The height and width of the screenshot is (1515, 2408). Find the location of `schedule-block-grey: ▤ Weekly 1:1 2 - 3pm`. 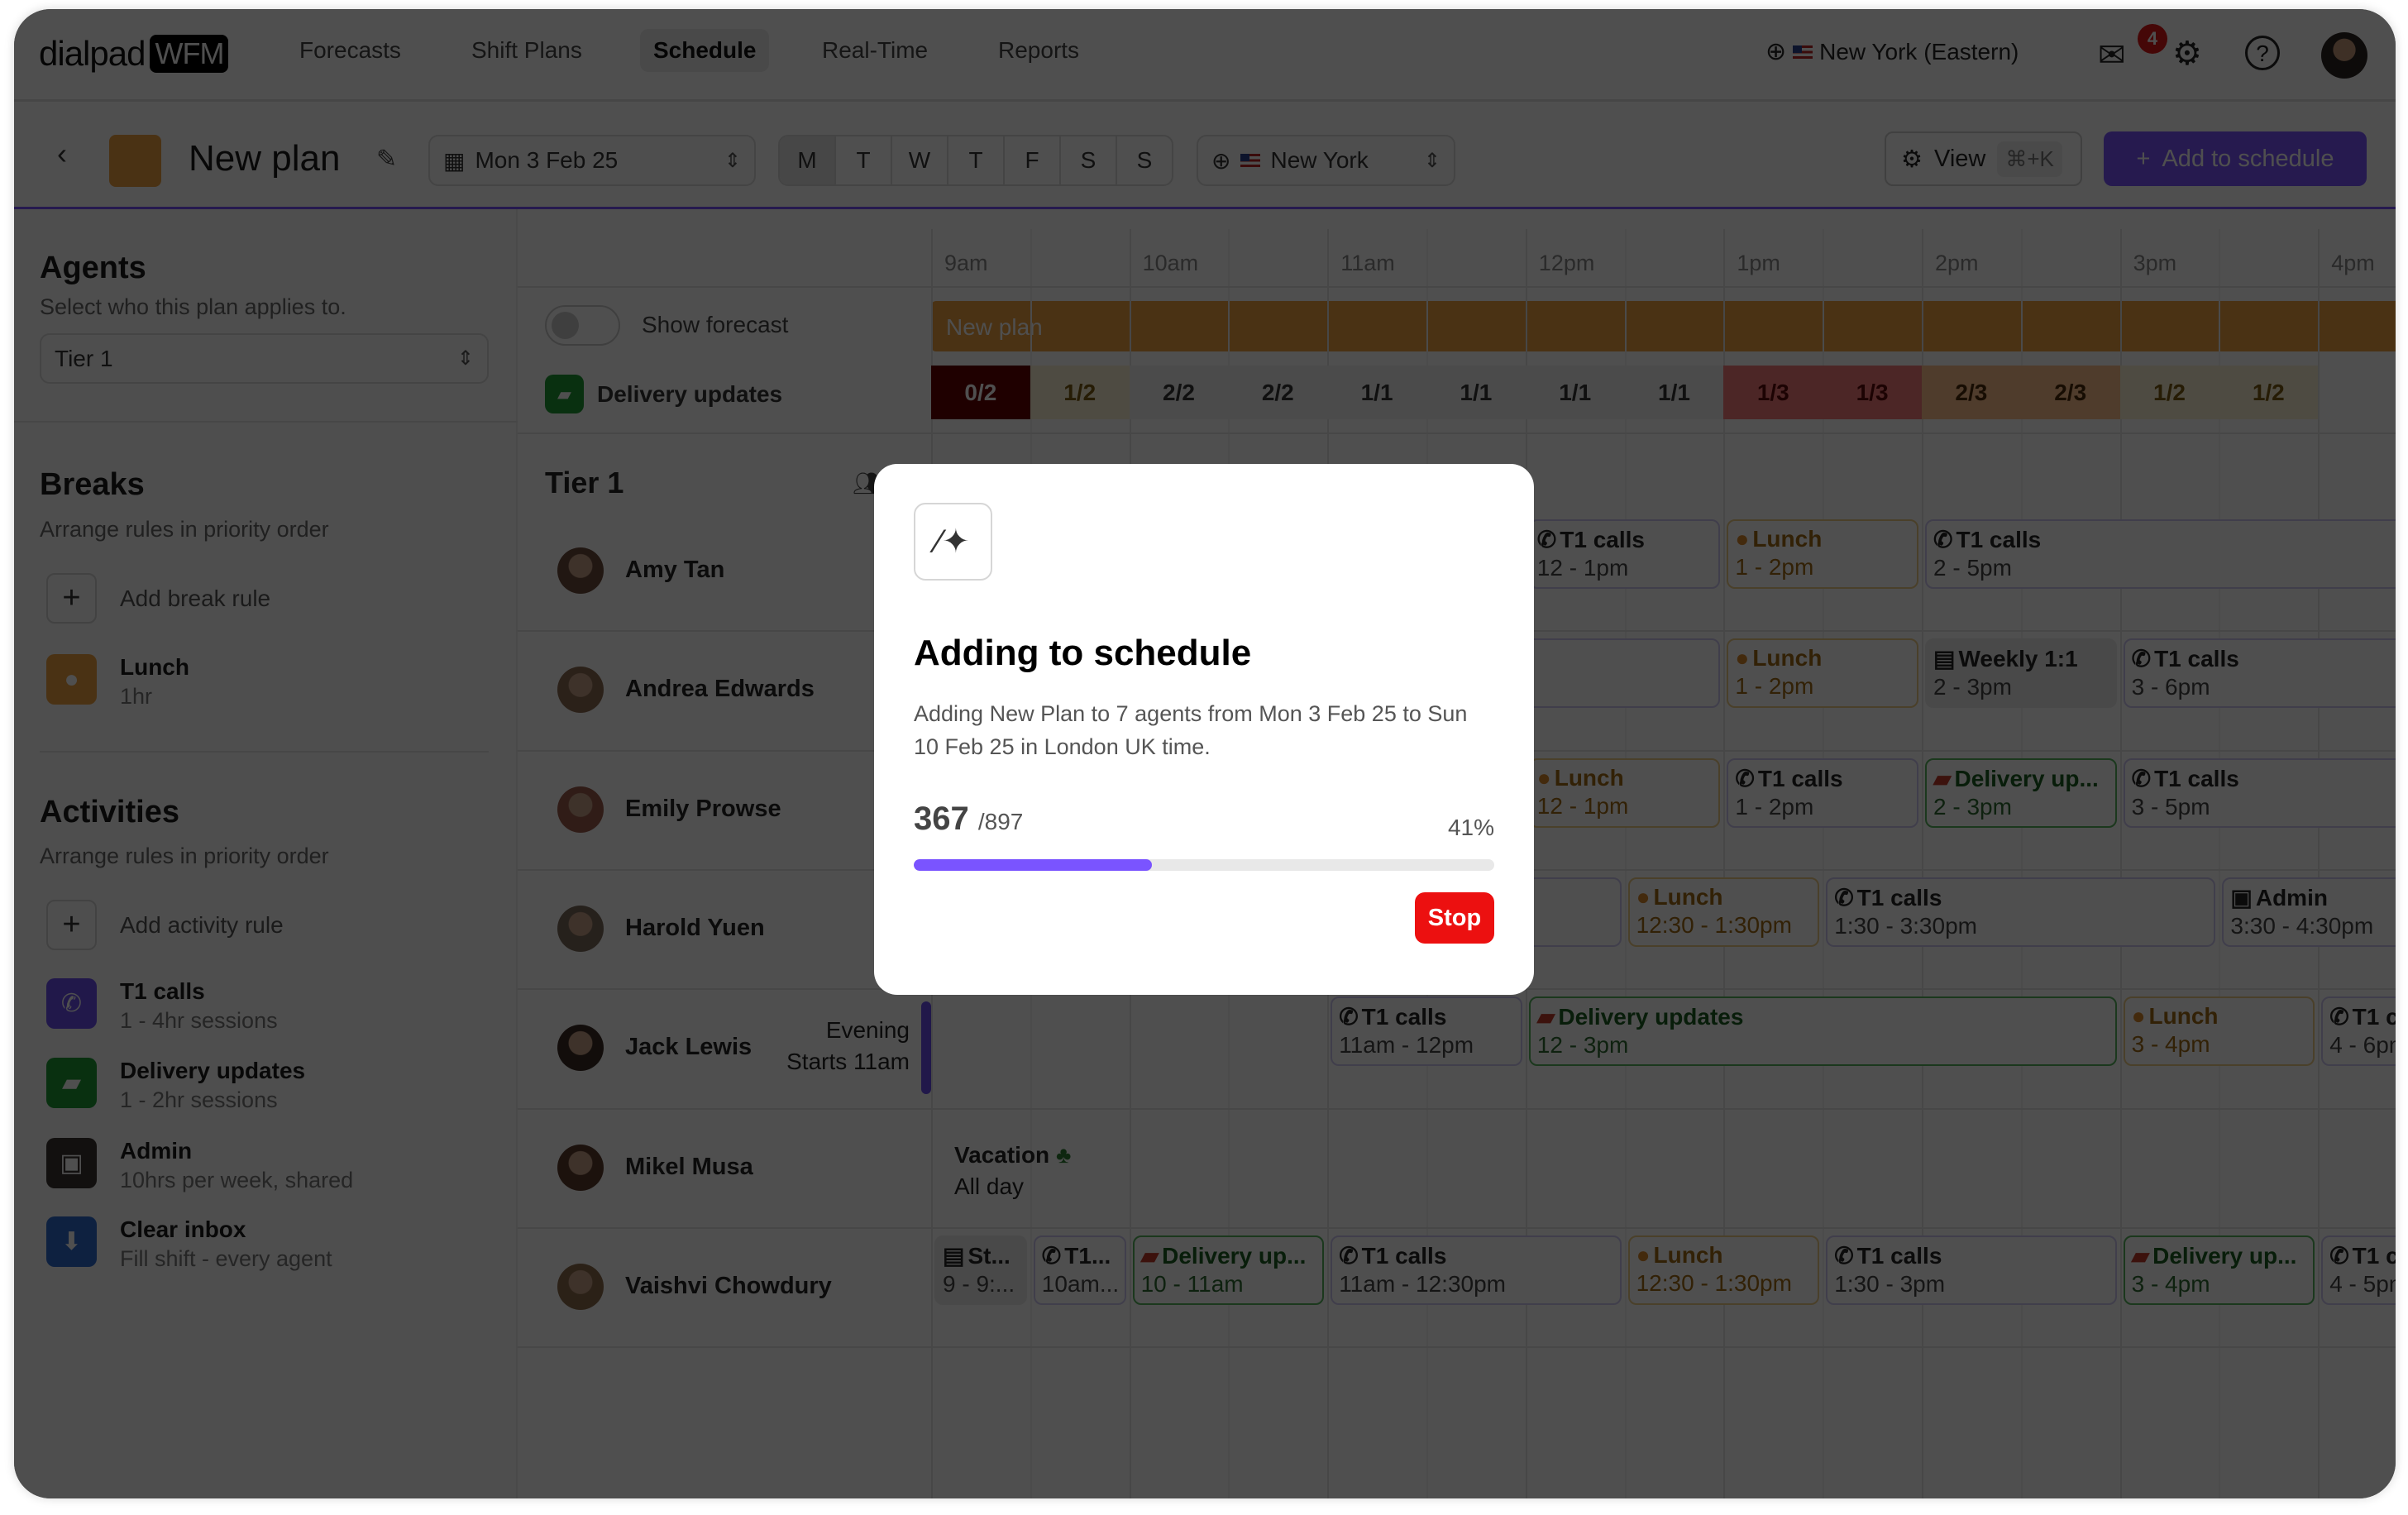

schedule-block-grey: ▤ Weekly 1:1 2 - 3pm is located at coordinates (2021, 673).